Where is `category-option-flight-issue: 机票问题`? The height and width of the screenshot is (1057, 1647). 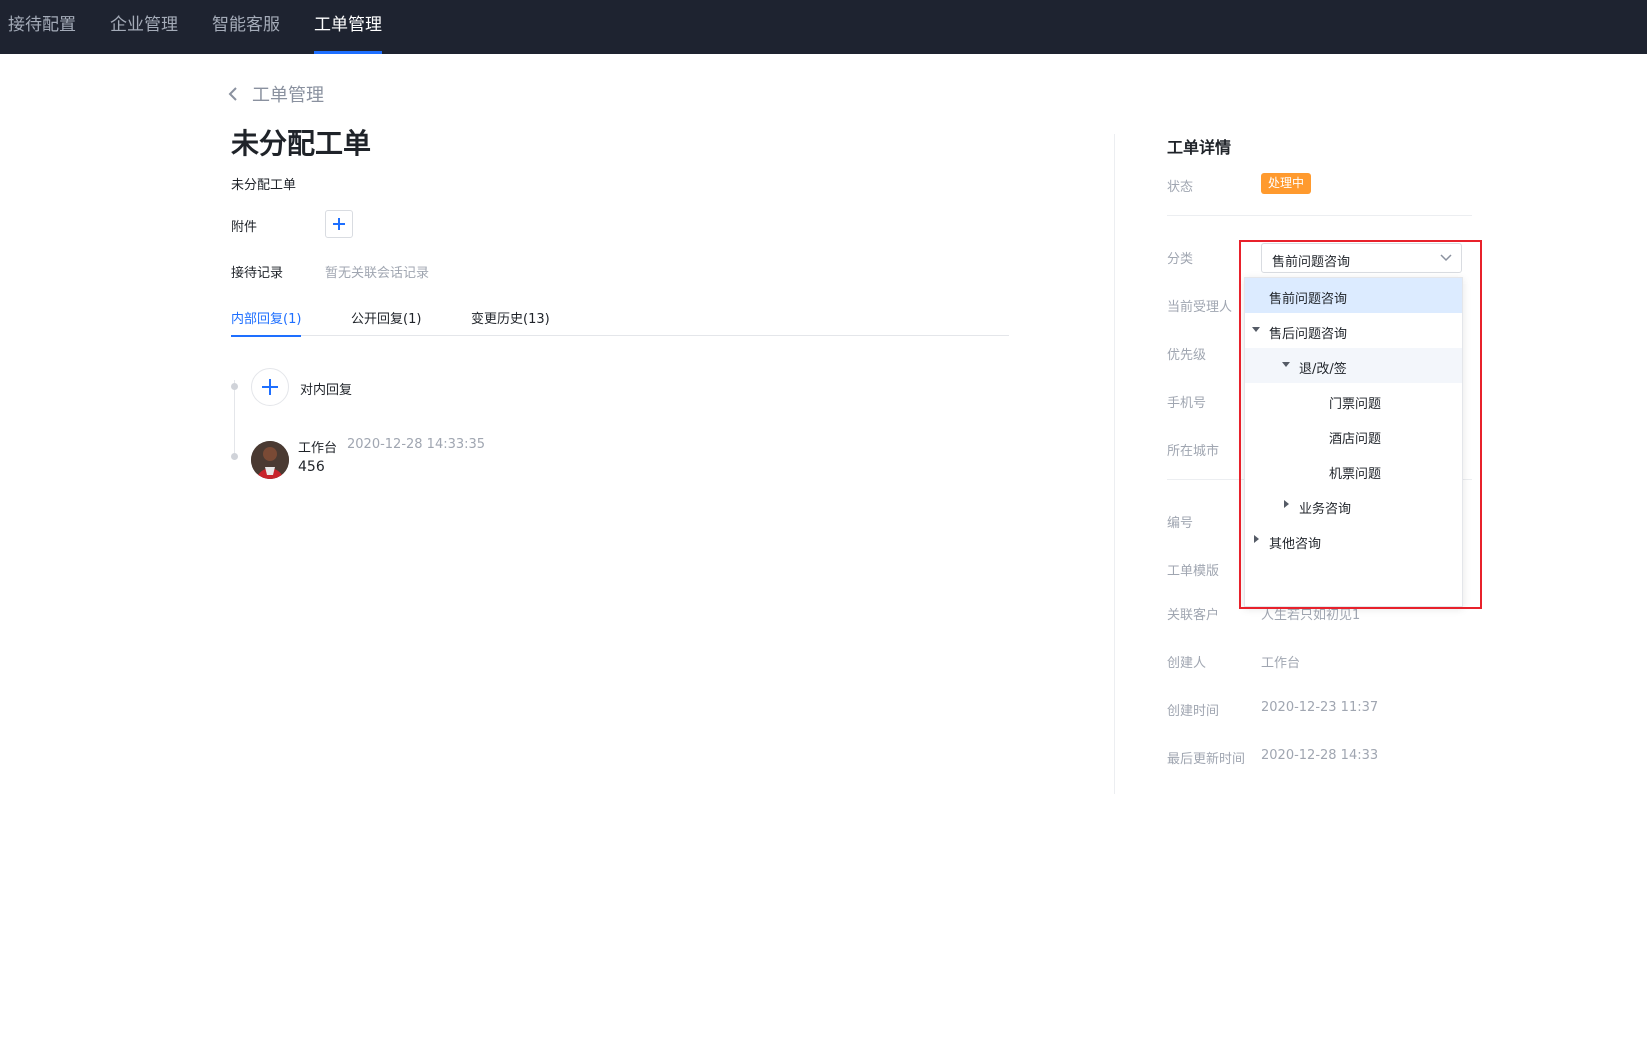 category-option-flight-issue: 机票问题 is located at coordinates (1353, 470).